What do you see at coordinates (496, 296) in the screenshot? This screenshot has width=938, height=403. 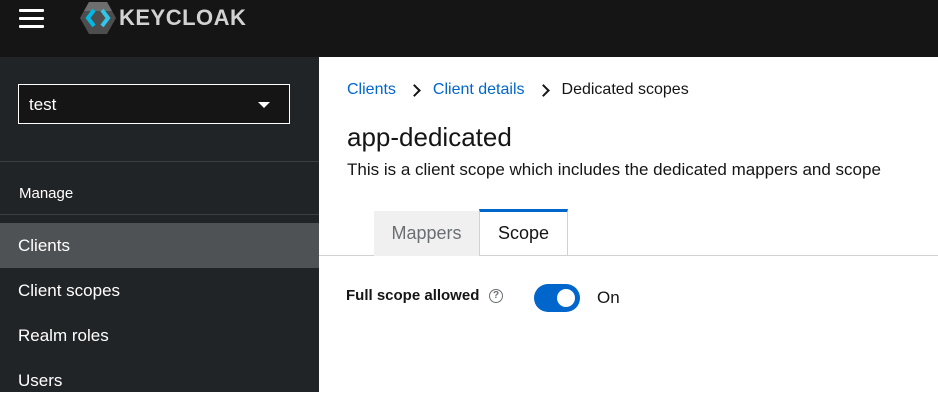 I see `question-circle-icon: ?` at bounding box center [496, 296].